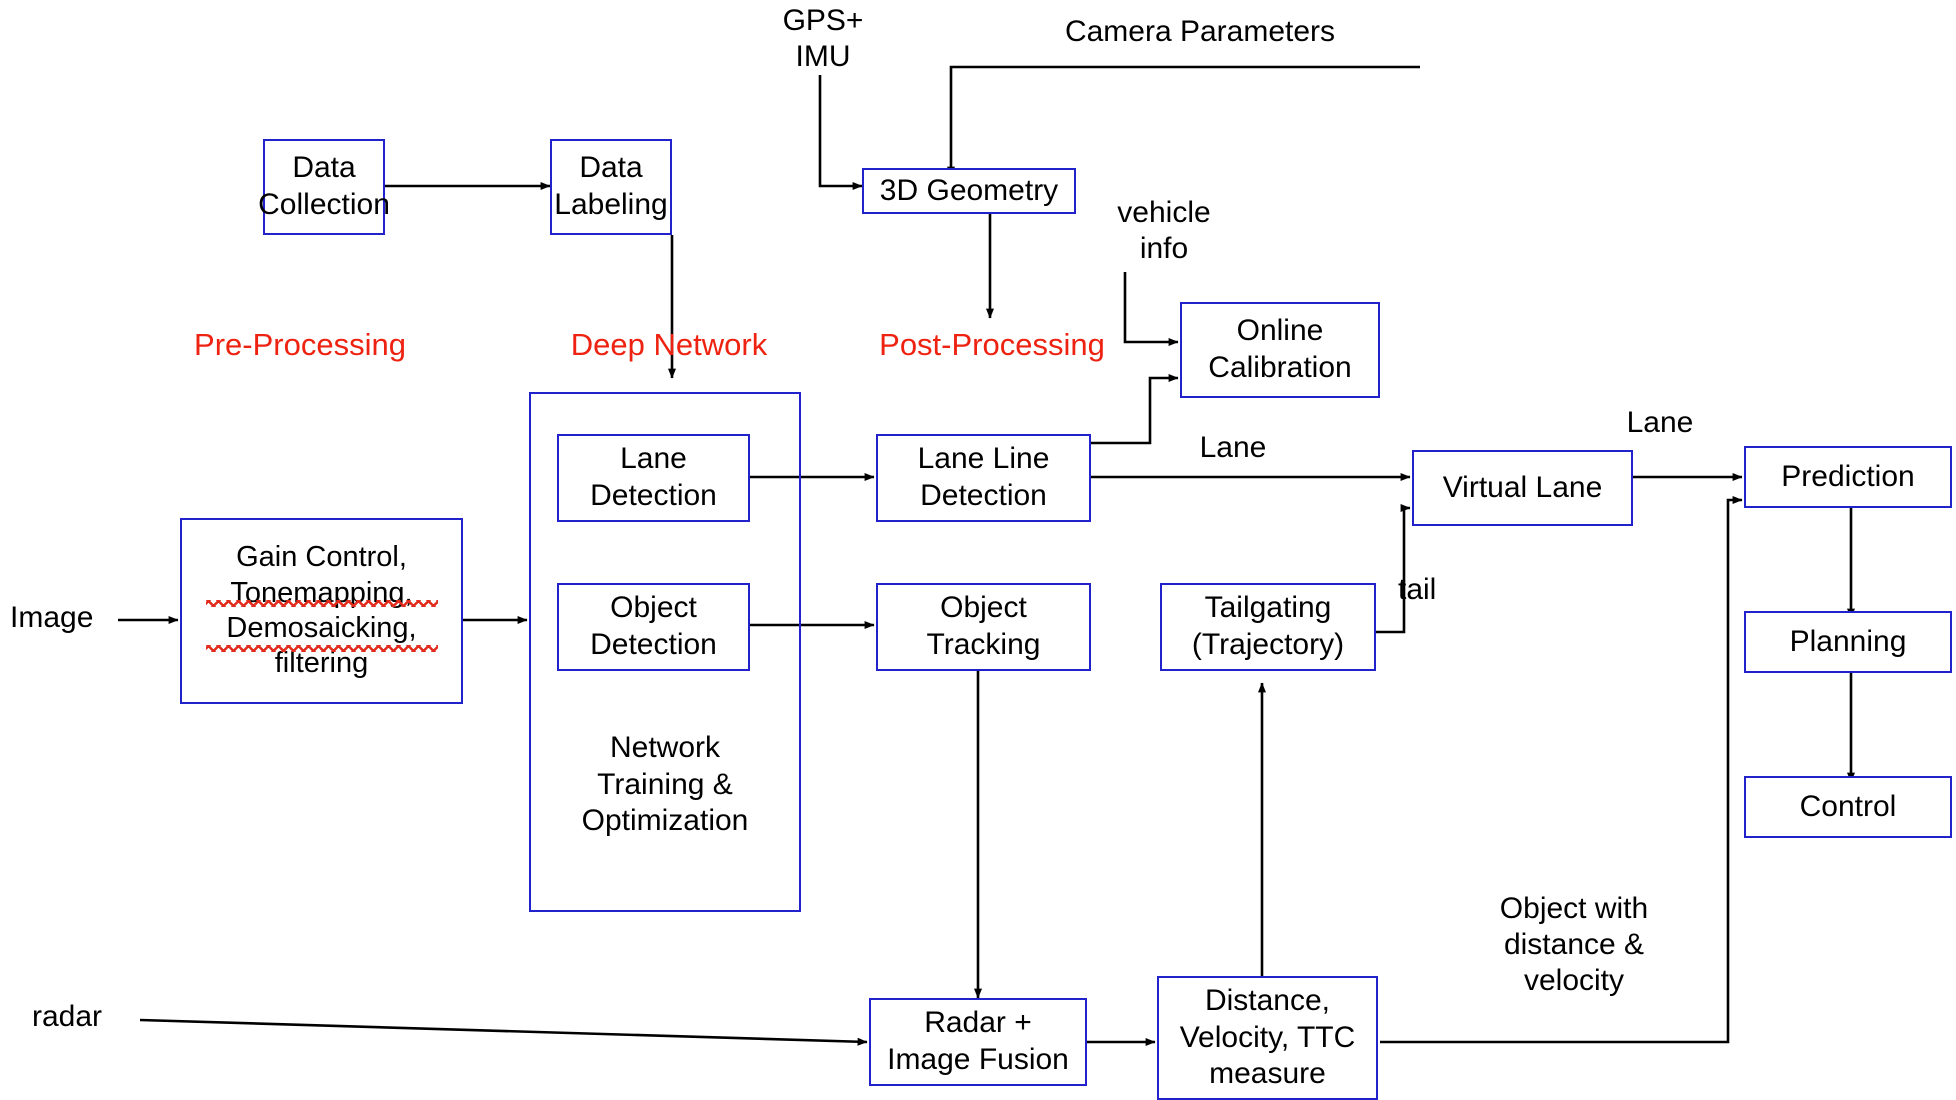 This screenshot has width=1956, height=1100. I want to click on node-tailgating: Tailgating (Trajectory), so click(1268, 627).